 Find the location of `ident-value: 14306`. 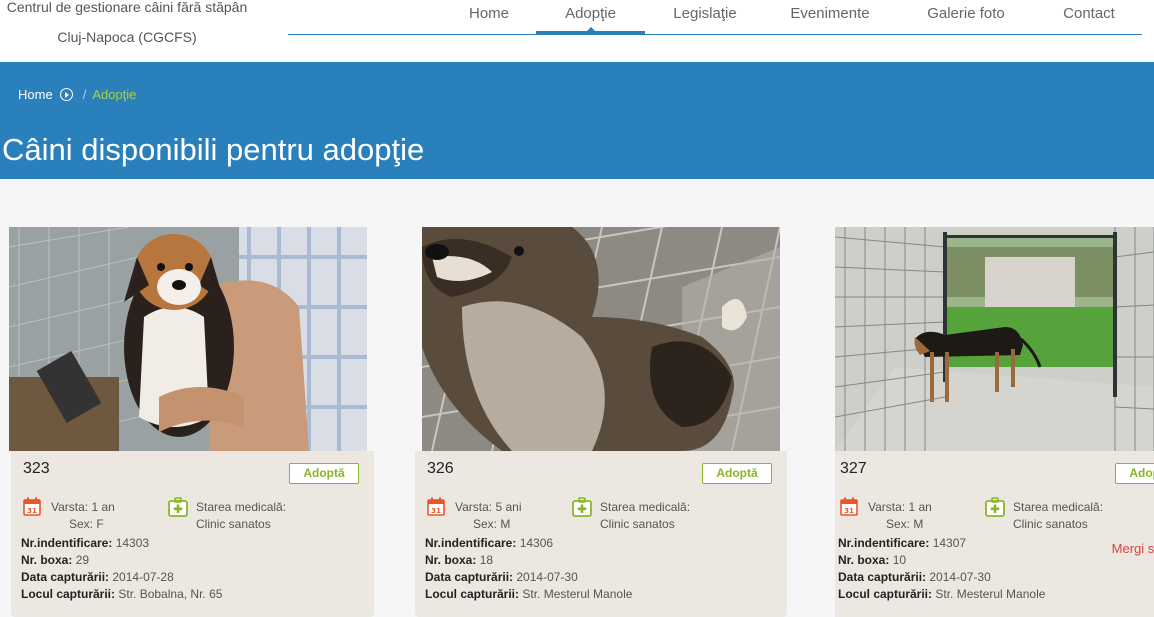

ident-value: 14306 is located at coordinates (536, 543).